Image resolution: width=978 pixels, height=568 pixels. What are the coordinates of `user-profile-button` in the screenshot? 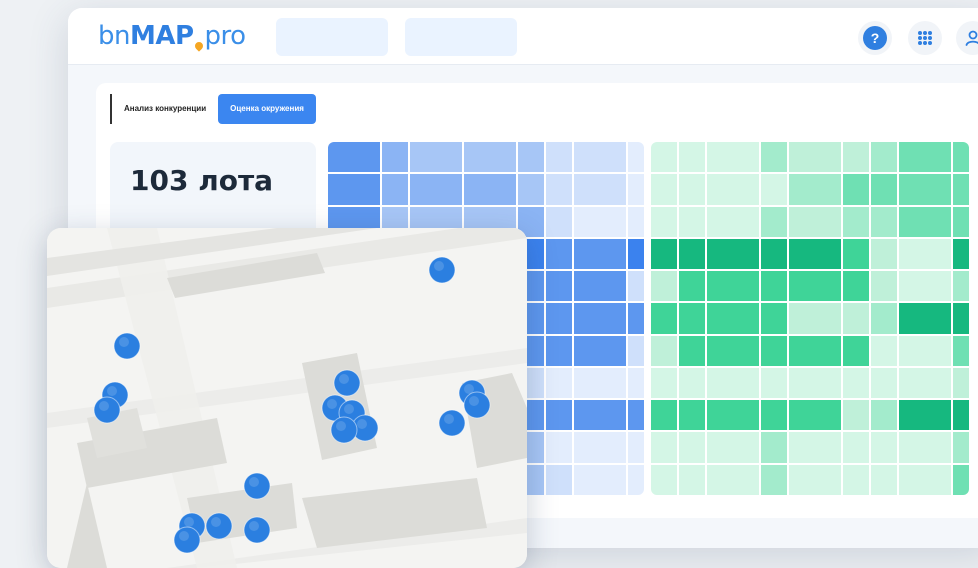 It's located at (967, 38).